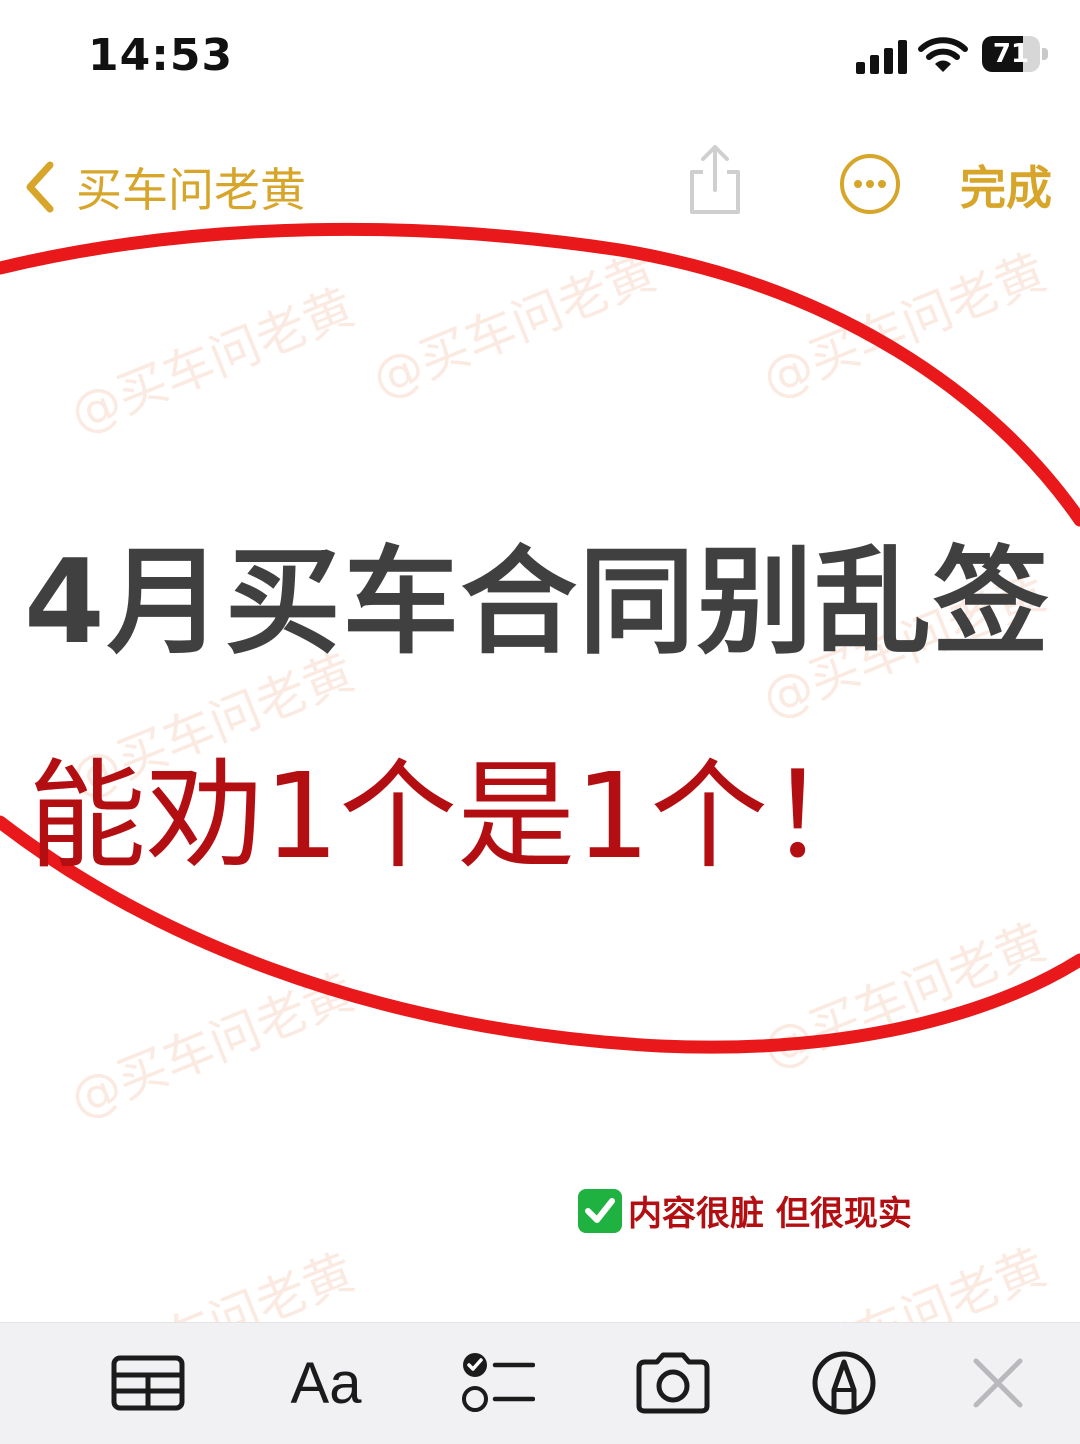 This screenshot has height=1444, width=1080. What do you see at coordinates (1011, 54) in the screenshot?
I see `battery-percentage: 71` at bounding box center [1011, 54].